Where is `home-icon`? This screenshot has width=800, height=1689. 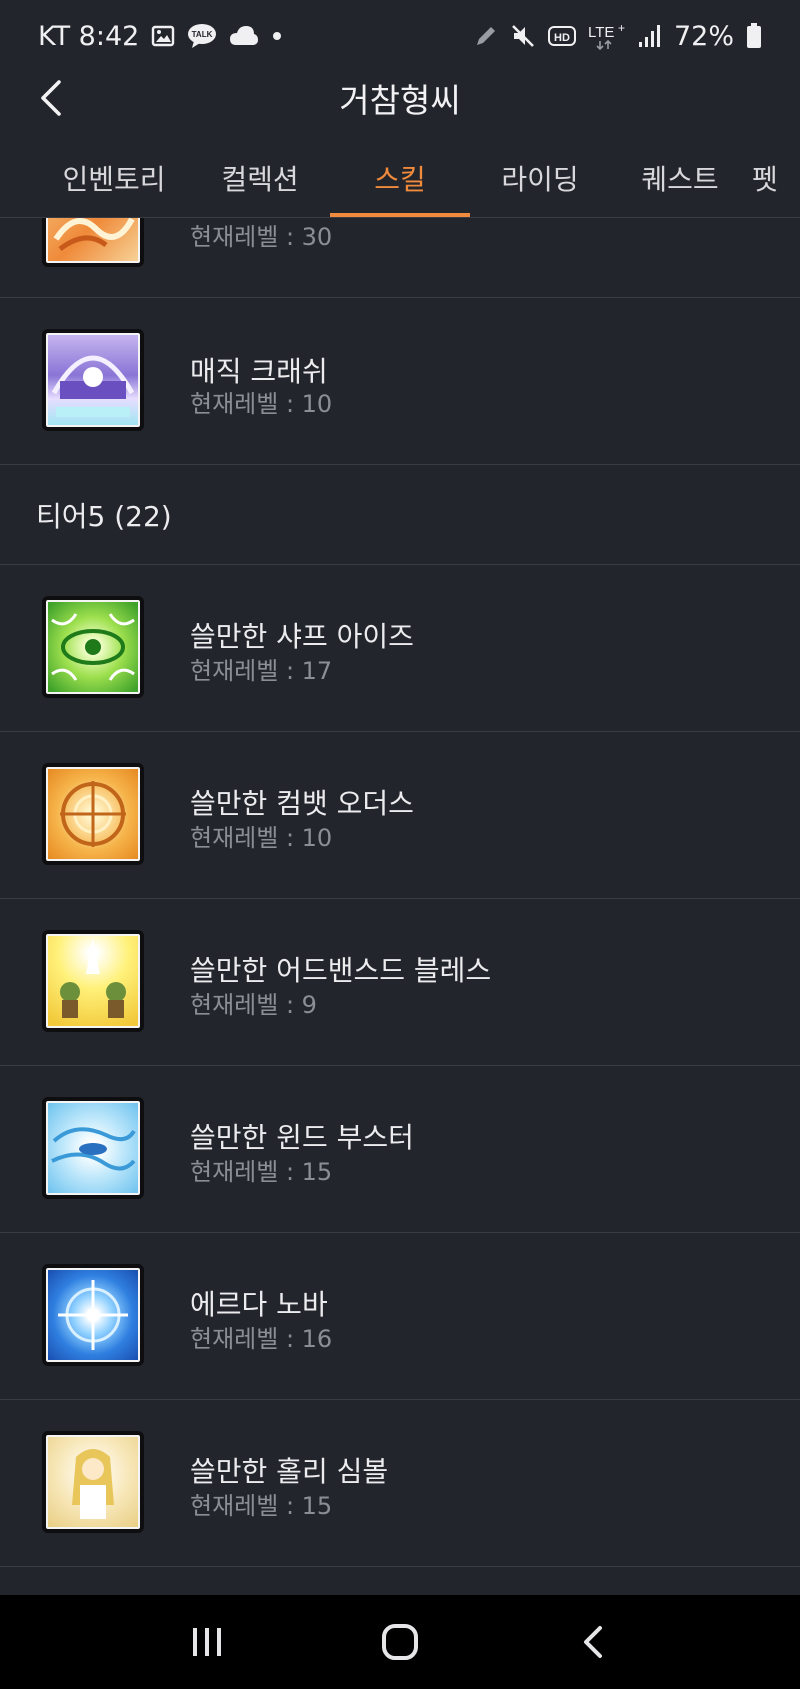 home-icon is located at coordinates (399, 1642).